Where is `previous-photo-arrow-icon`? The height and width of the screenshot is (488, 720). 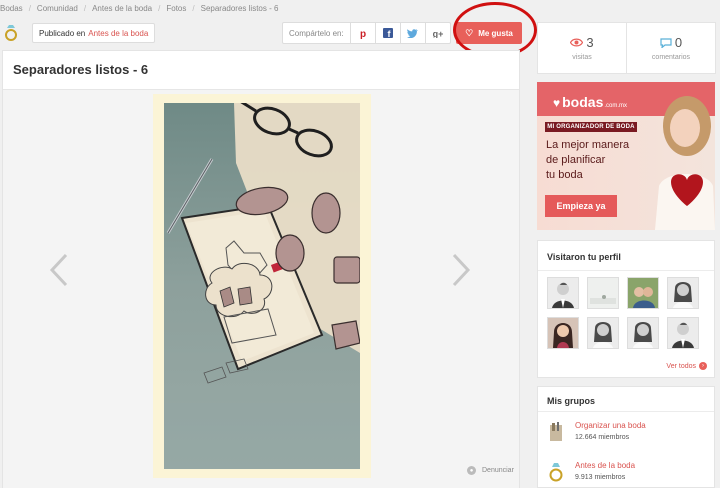 previous-photo-arrow-icon is located at coordinates (59, 270).